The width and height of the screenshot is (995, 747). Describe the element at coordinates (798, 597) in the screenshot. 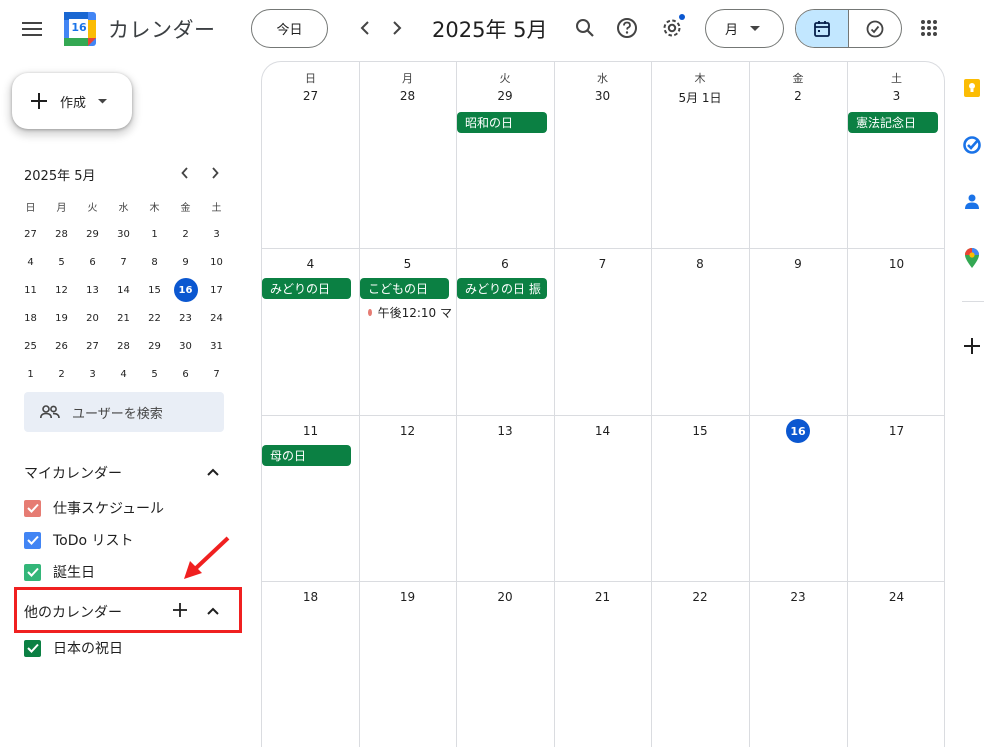

I see `day-number: 23` at that location.